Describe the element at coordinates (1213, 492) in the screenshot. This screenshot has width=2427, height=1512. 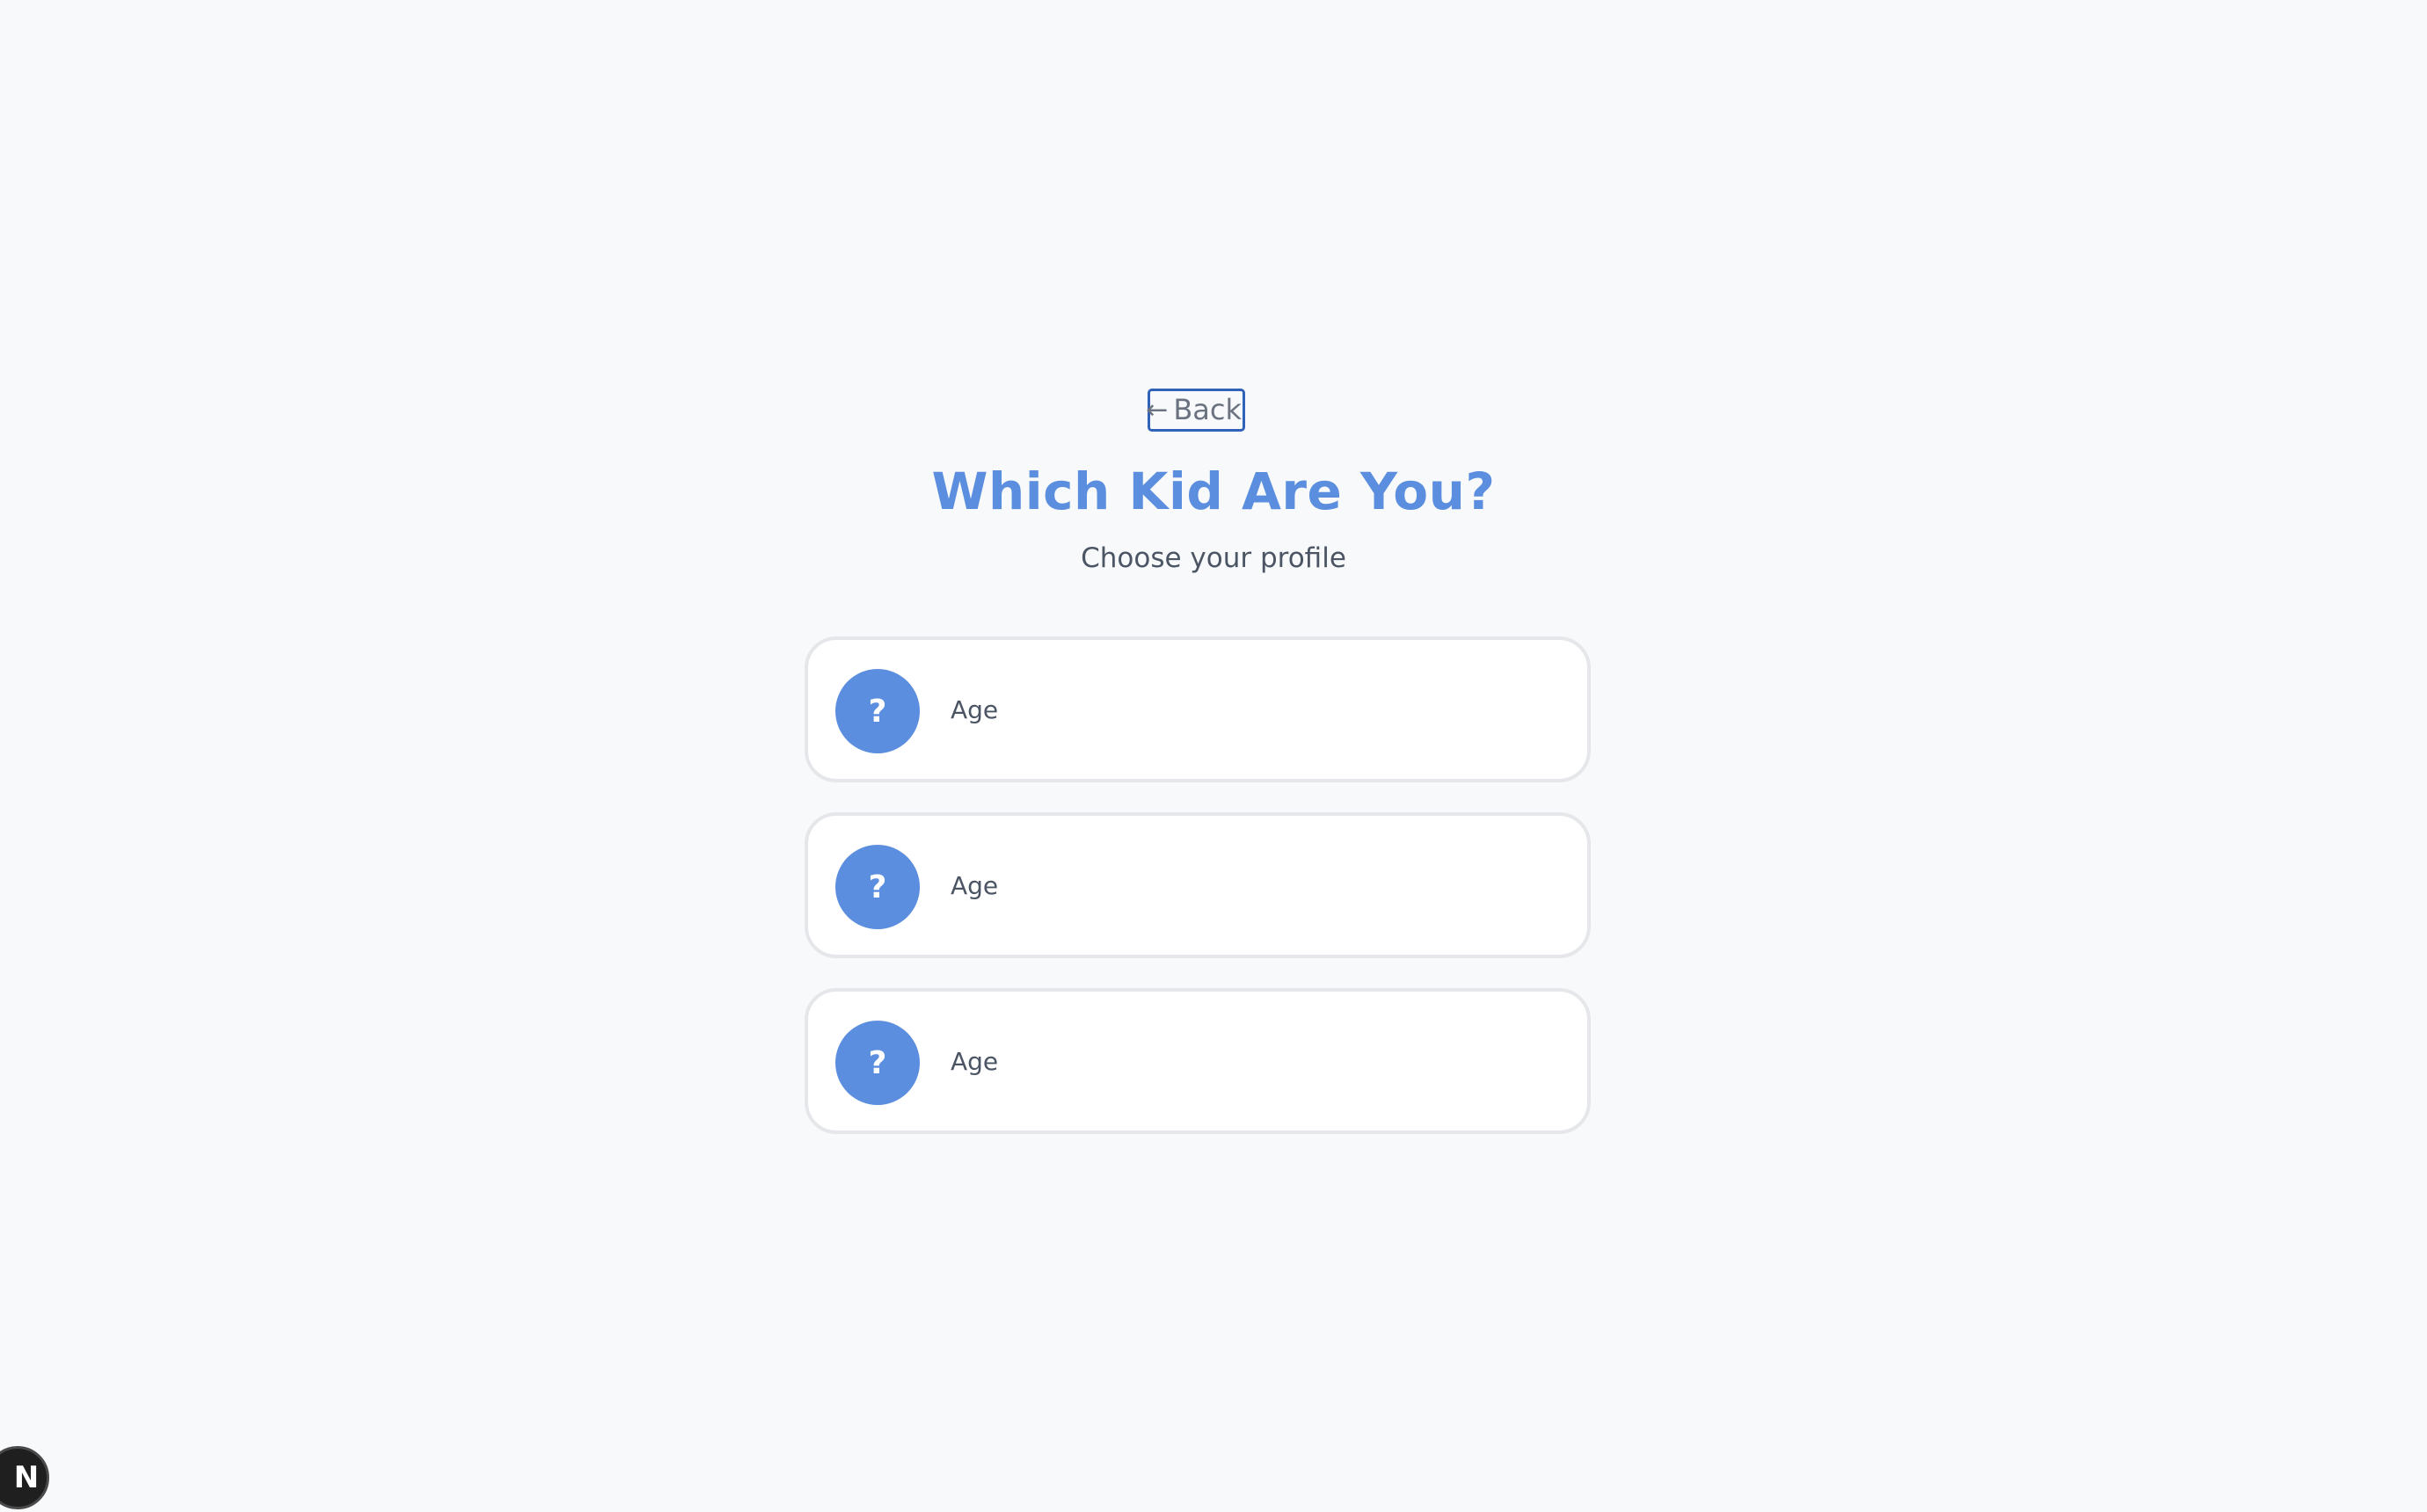
I see `page-title: Which Kid Are You?` at that location.